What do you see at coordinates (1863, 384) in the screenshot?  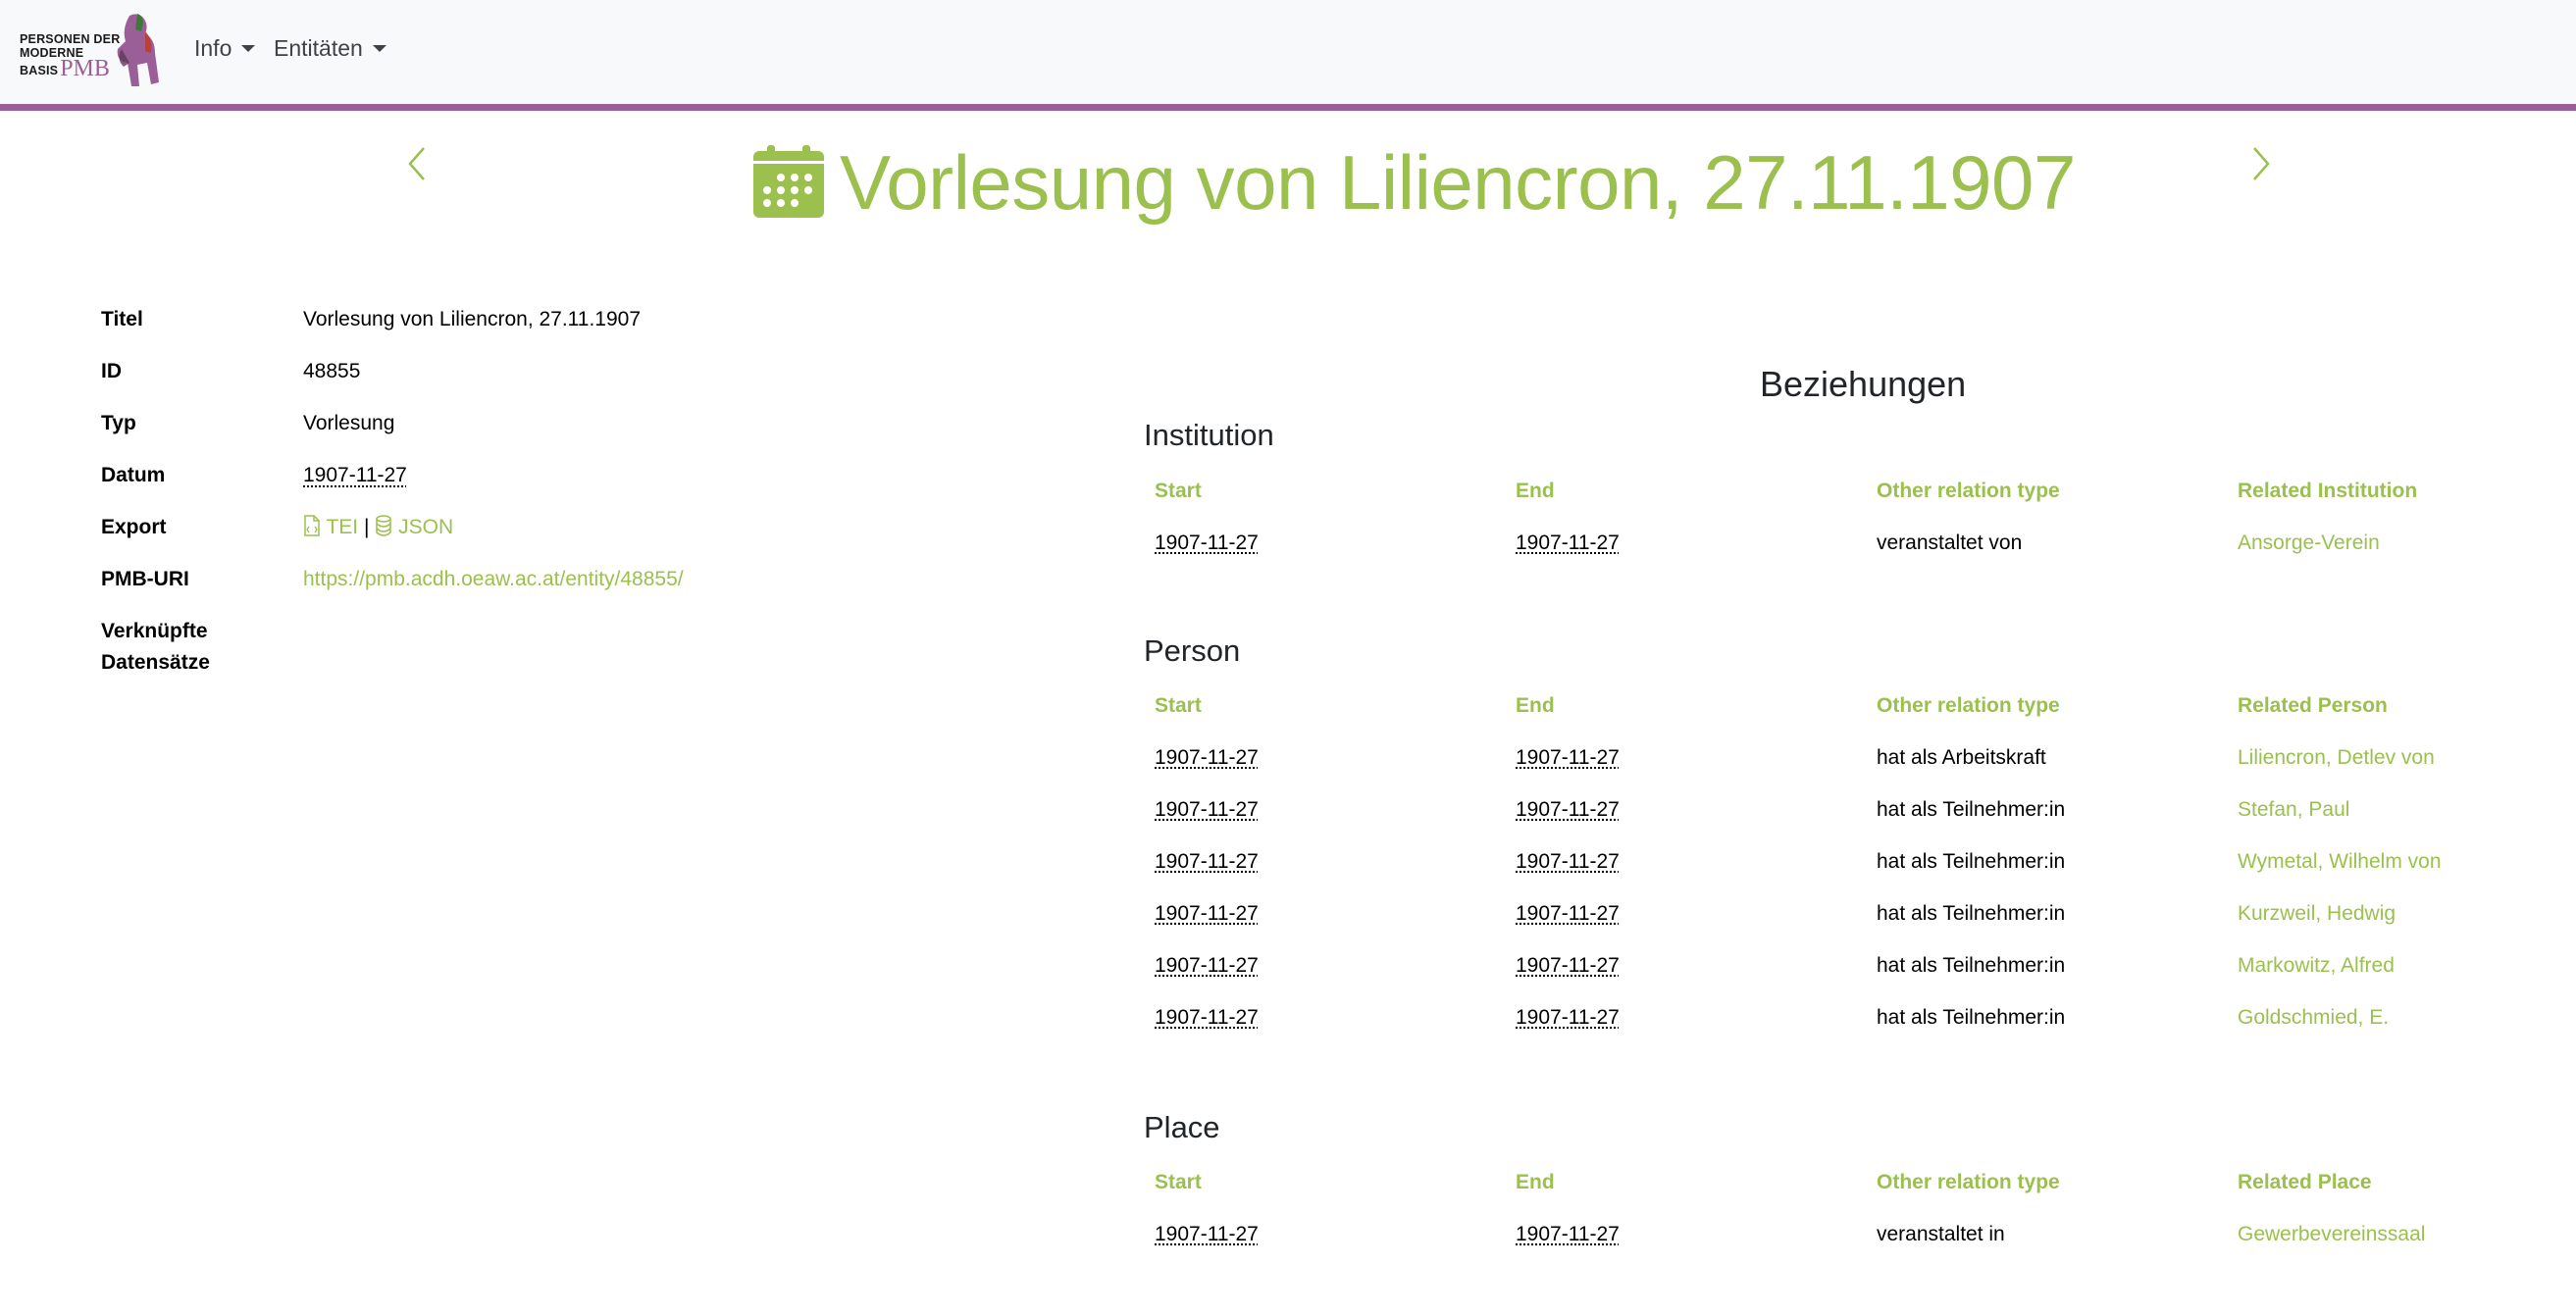 I see `relations-heading: Beziehungen` at bounding box center [1863, 384].